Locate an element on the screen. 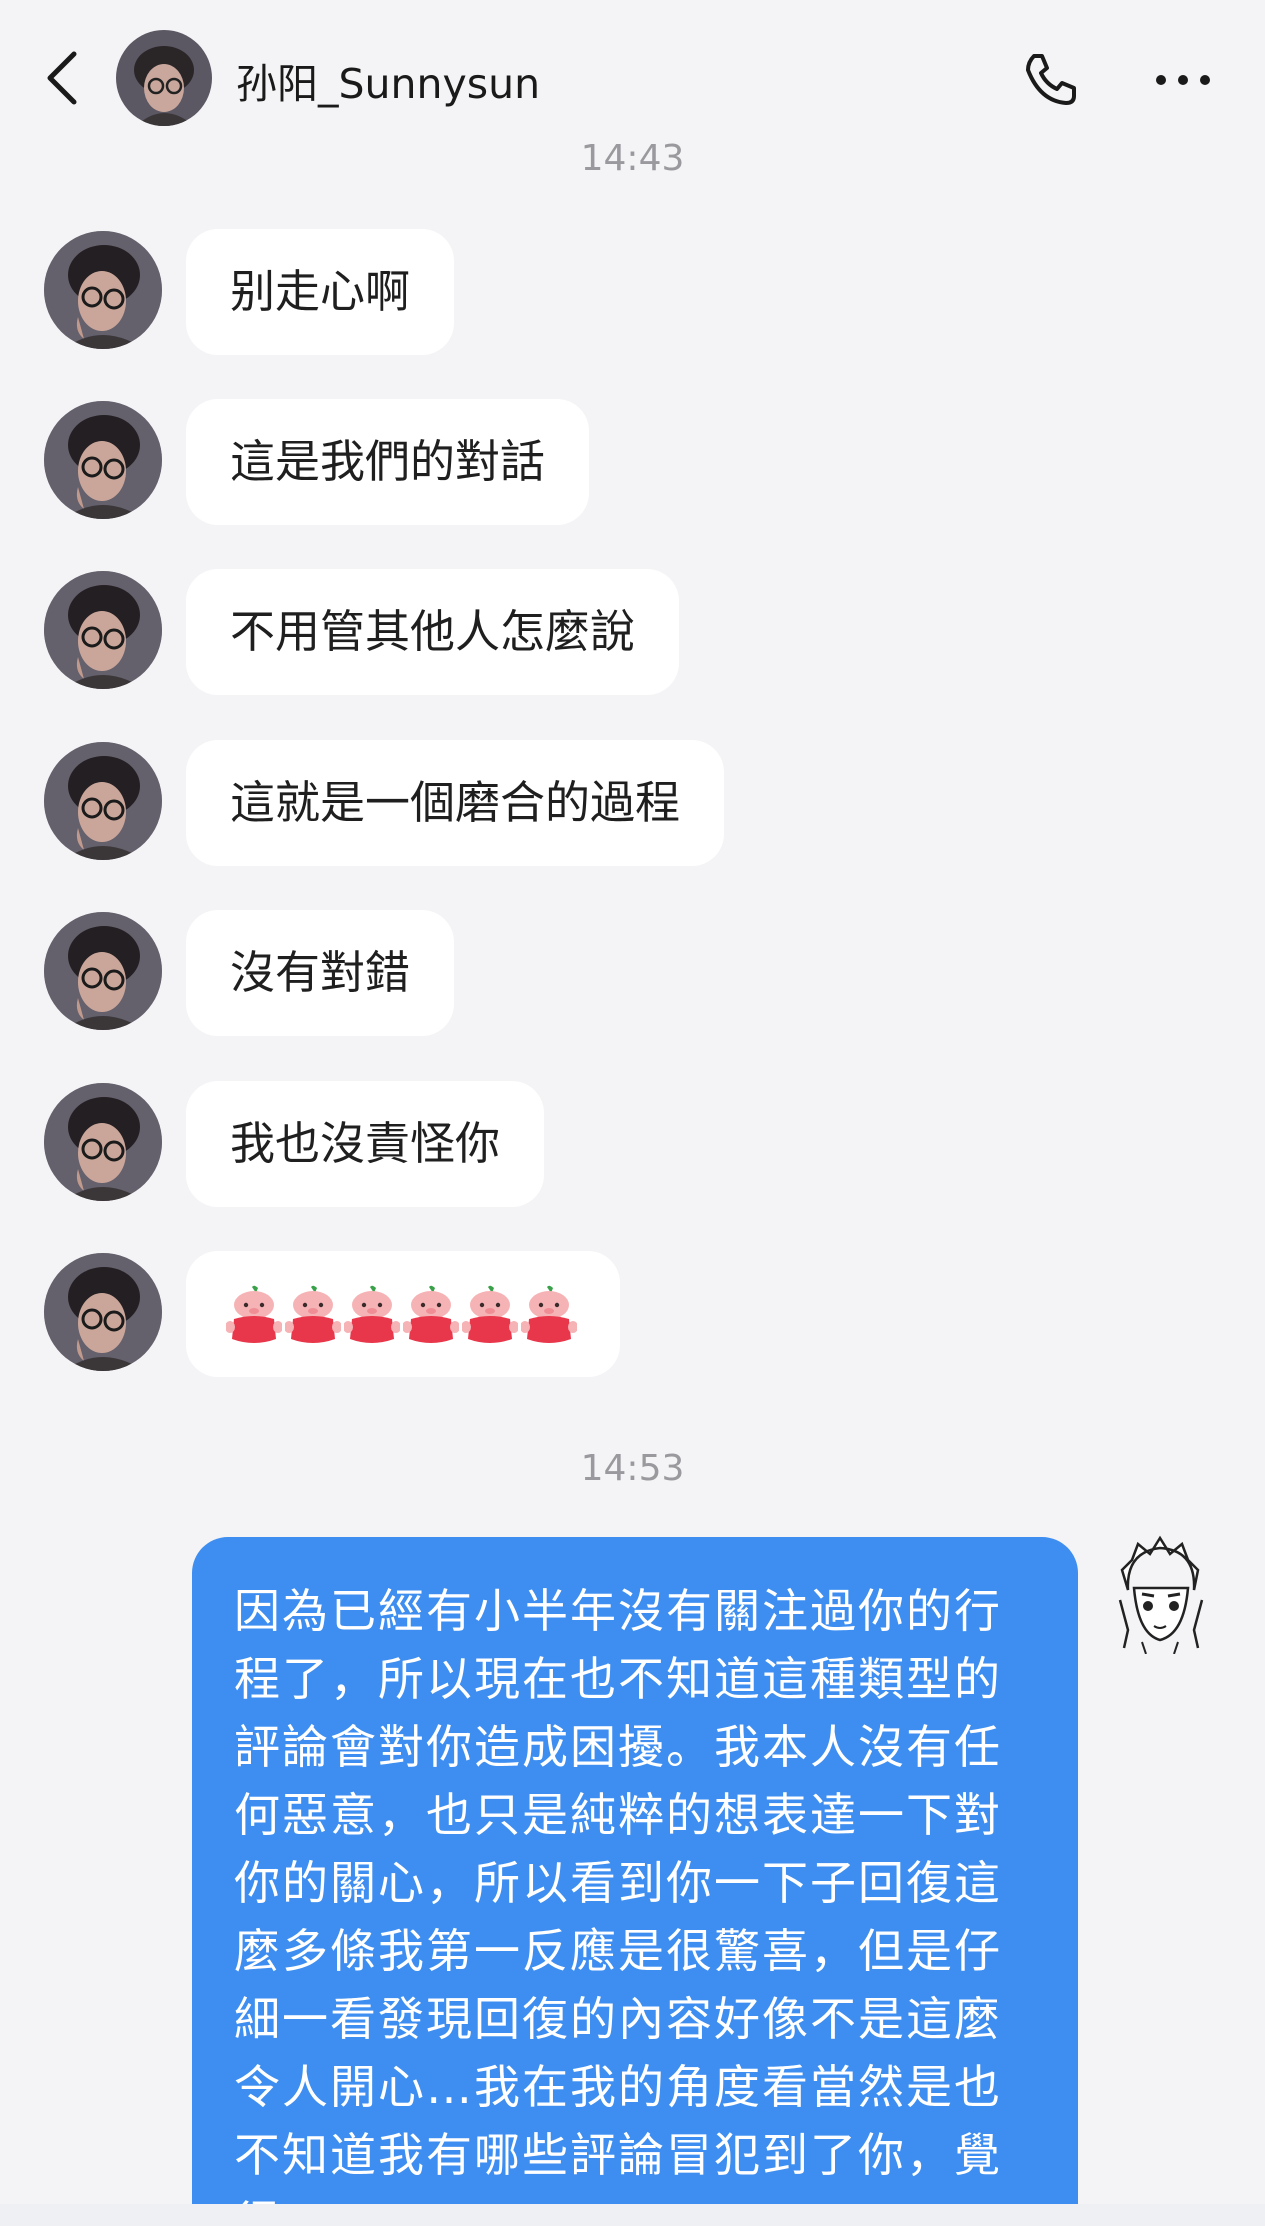 The height and width of the screenshot is (2226, 1265). phone-icon is located at coordinates (1051, 79).